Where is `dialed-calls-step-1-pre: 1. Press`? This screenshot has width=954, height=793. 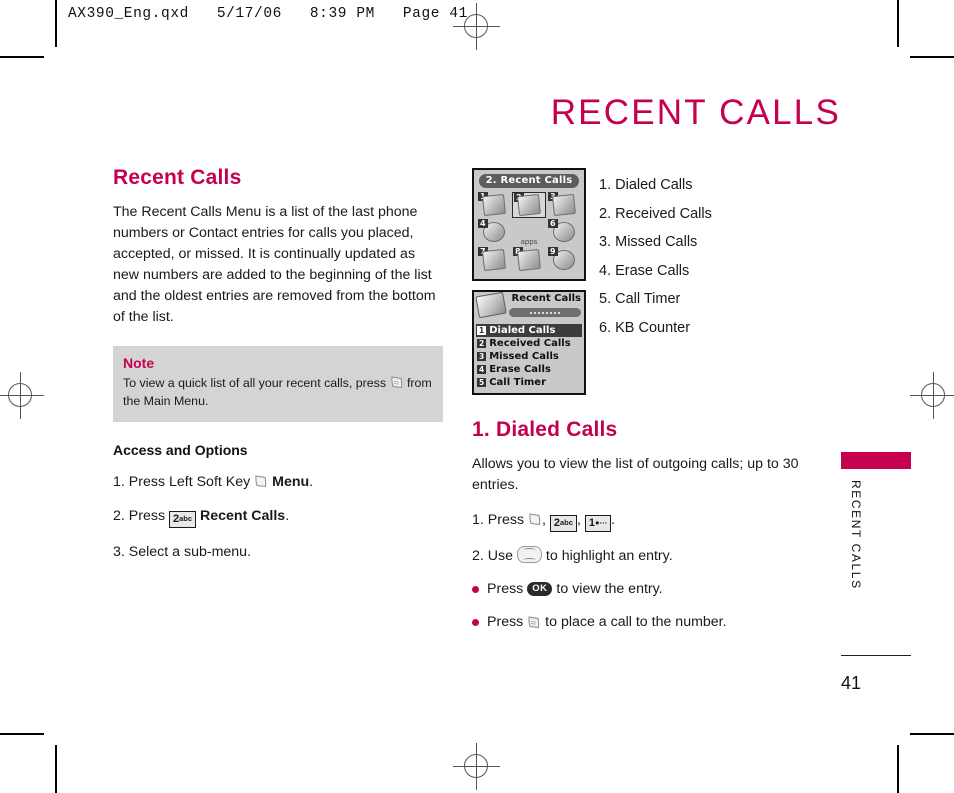
dialed-calls-step-1-pre: 1. Press is located at coordinates (498, 520).